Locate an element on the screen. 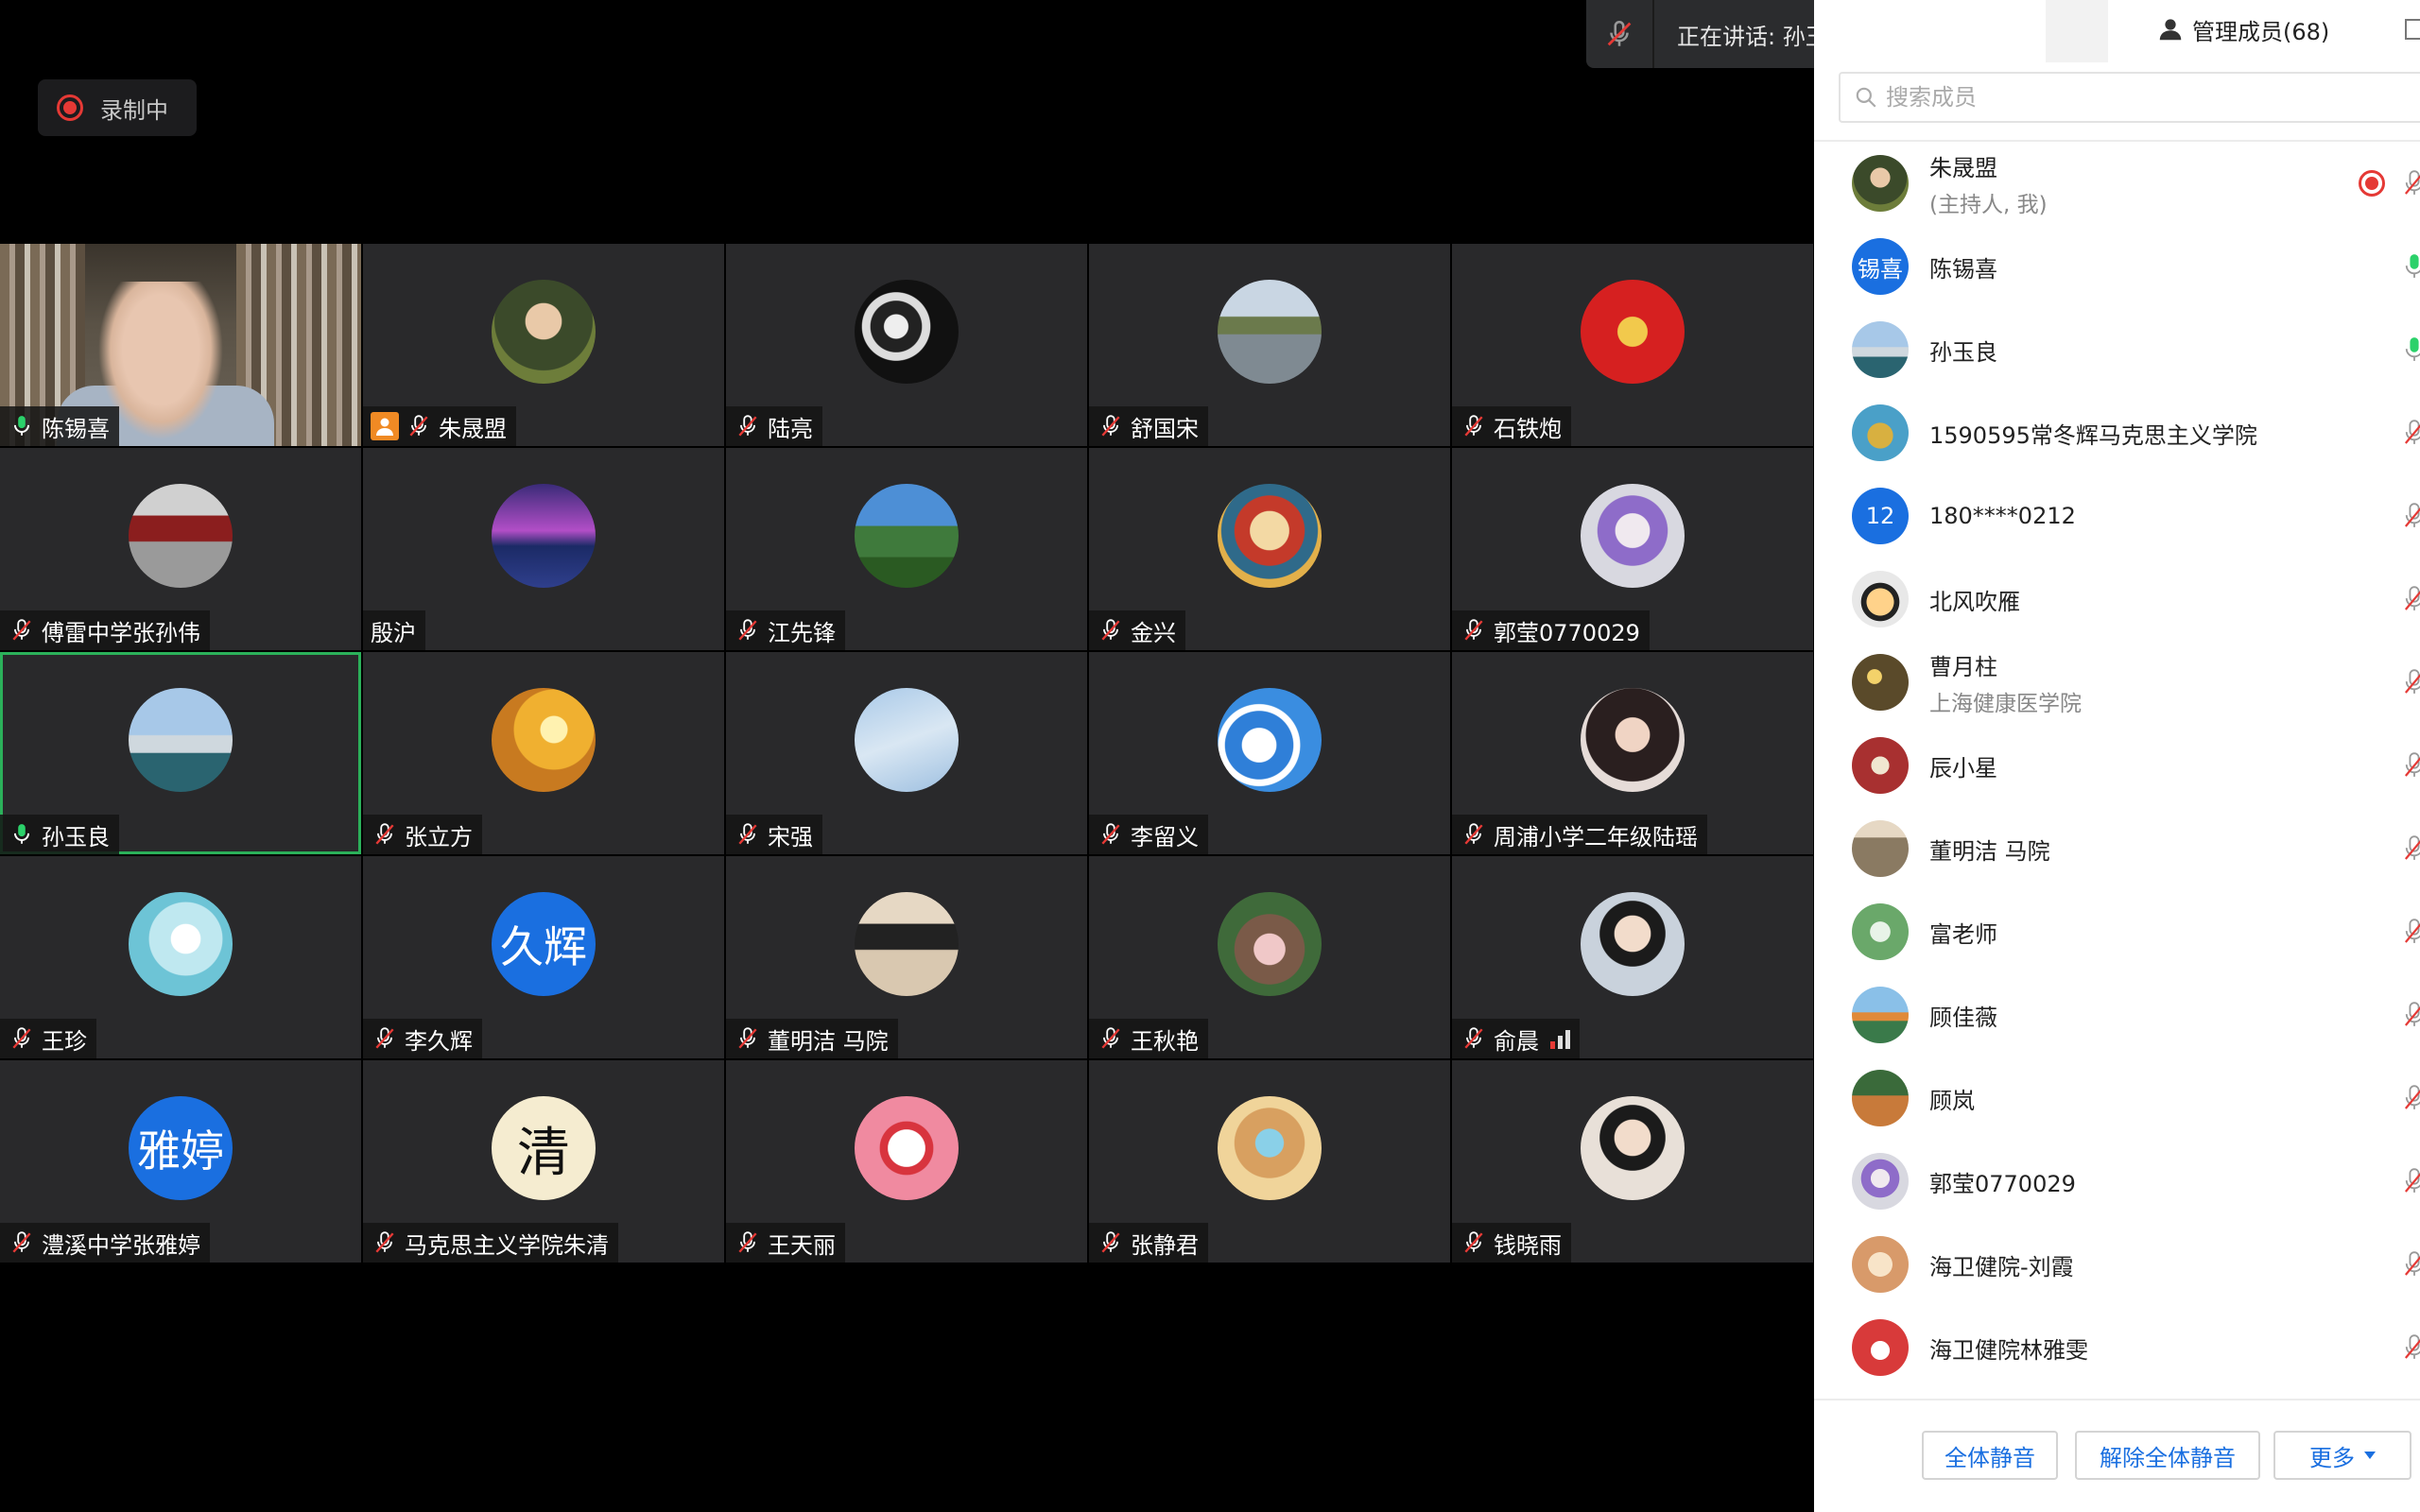  video-tile: 孙玉良 is located at coordinates (180, 753).